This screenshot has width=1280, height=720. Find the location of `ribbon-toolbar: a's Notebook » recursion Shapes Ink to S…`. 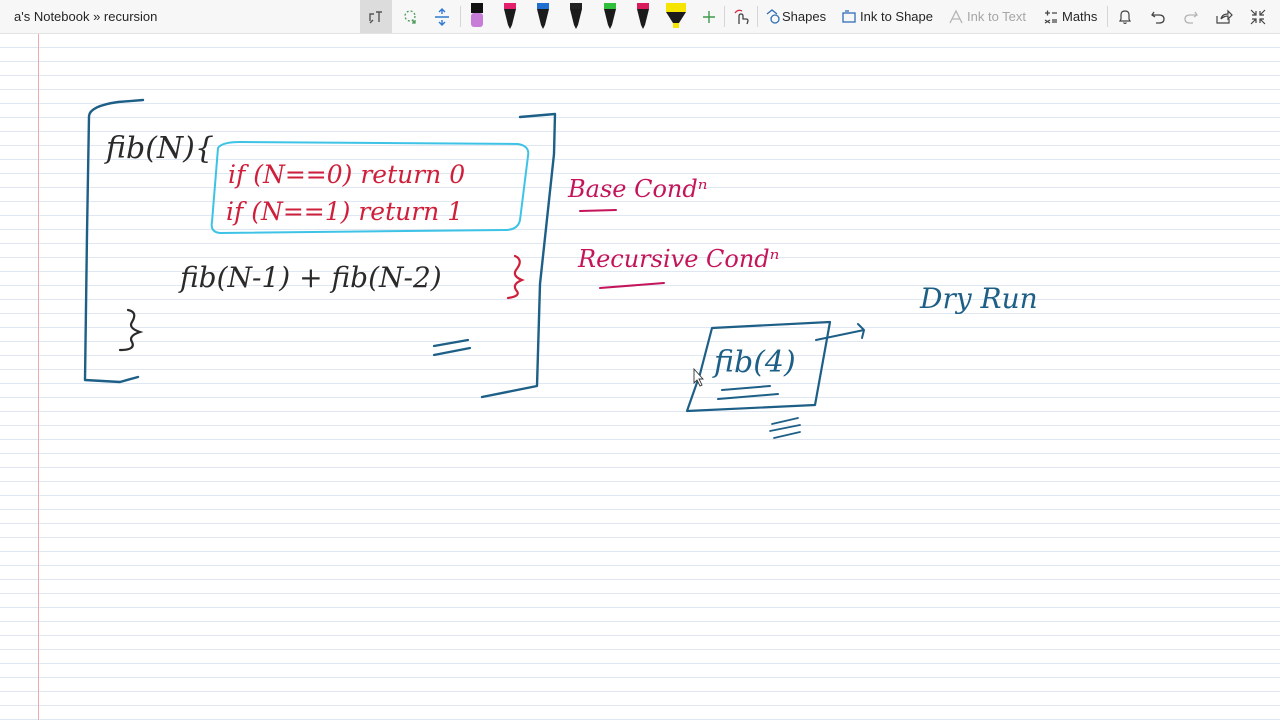

ribbon-toolbar: a's Notebook » recursion Shapes Ink to S… is located at coordinates (640, 17).